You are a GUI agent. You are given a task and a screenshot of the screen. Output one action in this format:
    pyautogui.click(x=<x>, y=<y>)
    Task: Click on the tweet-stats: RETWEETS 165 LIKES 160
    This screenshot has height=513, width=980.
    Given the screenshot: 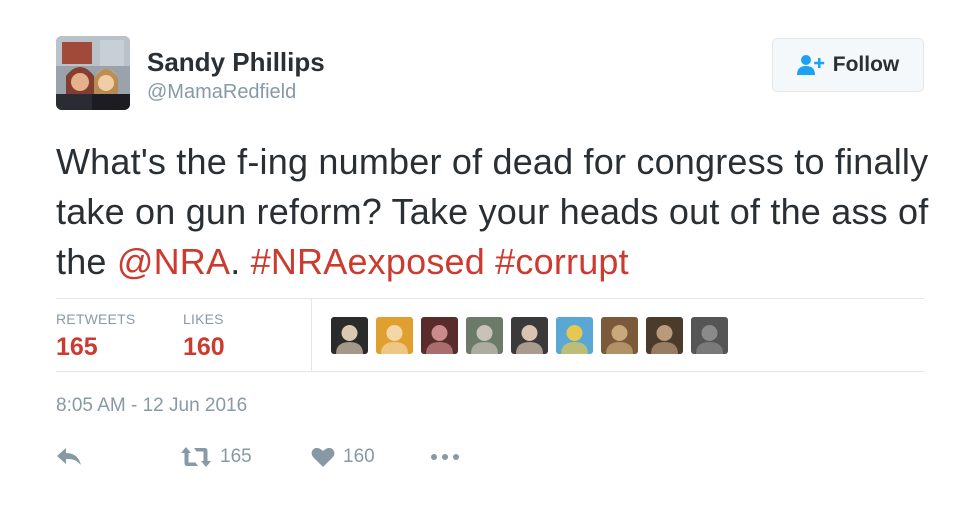 What is the action you would take?
    pyautogui.click(x=490, y=335)
    